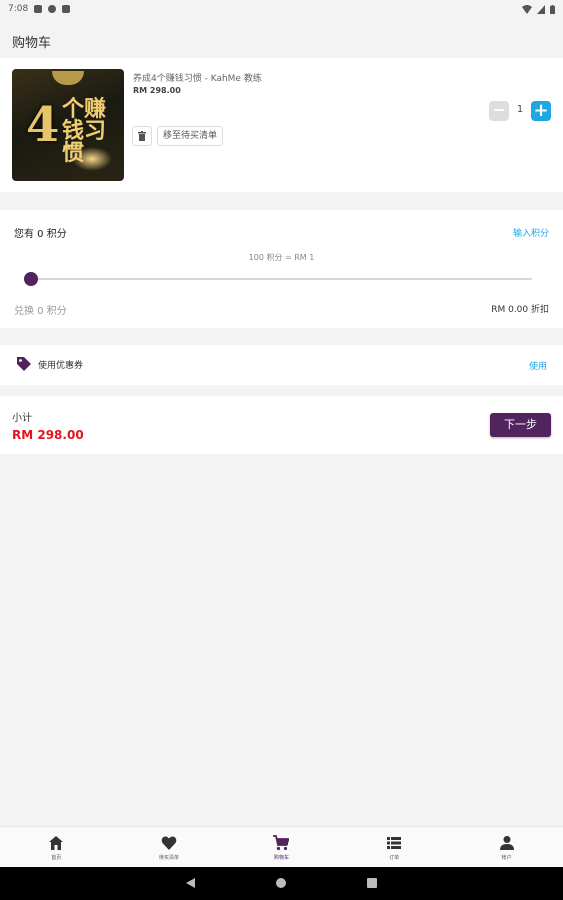 The width and height of the screenshot is (563, 900). I want to click on quantity-increase-button: +, so click(541, 111).